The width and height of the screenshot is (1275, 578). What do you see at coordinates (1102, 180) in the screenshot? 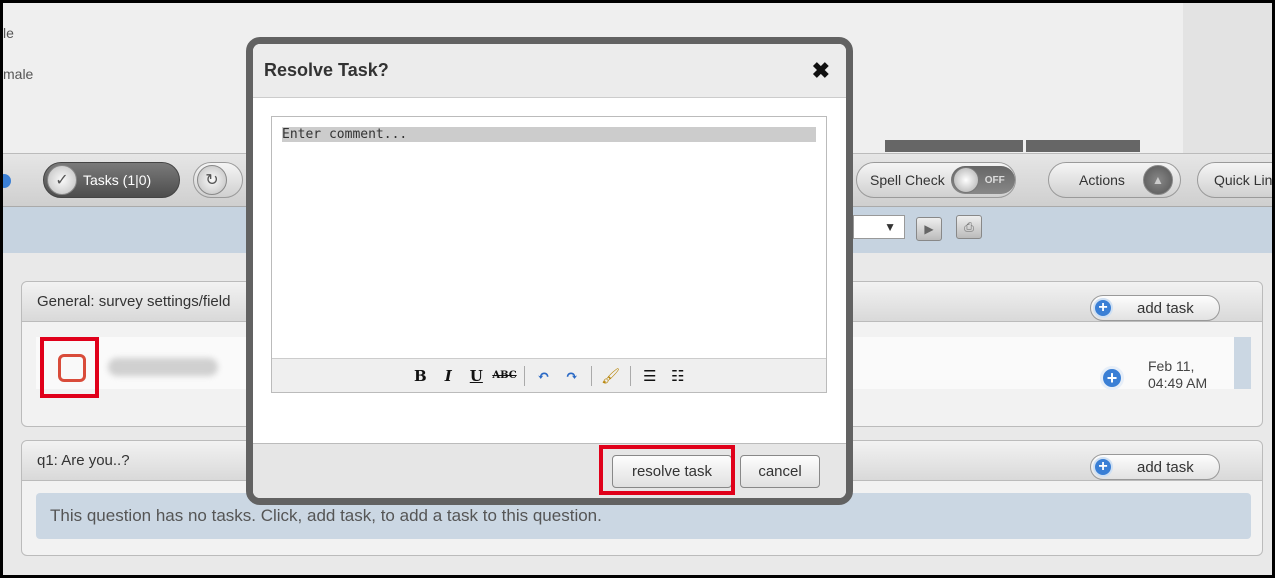
I see `actions-label: Actions` at bounding box center [1102, 180].